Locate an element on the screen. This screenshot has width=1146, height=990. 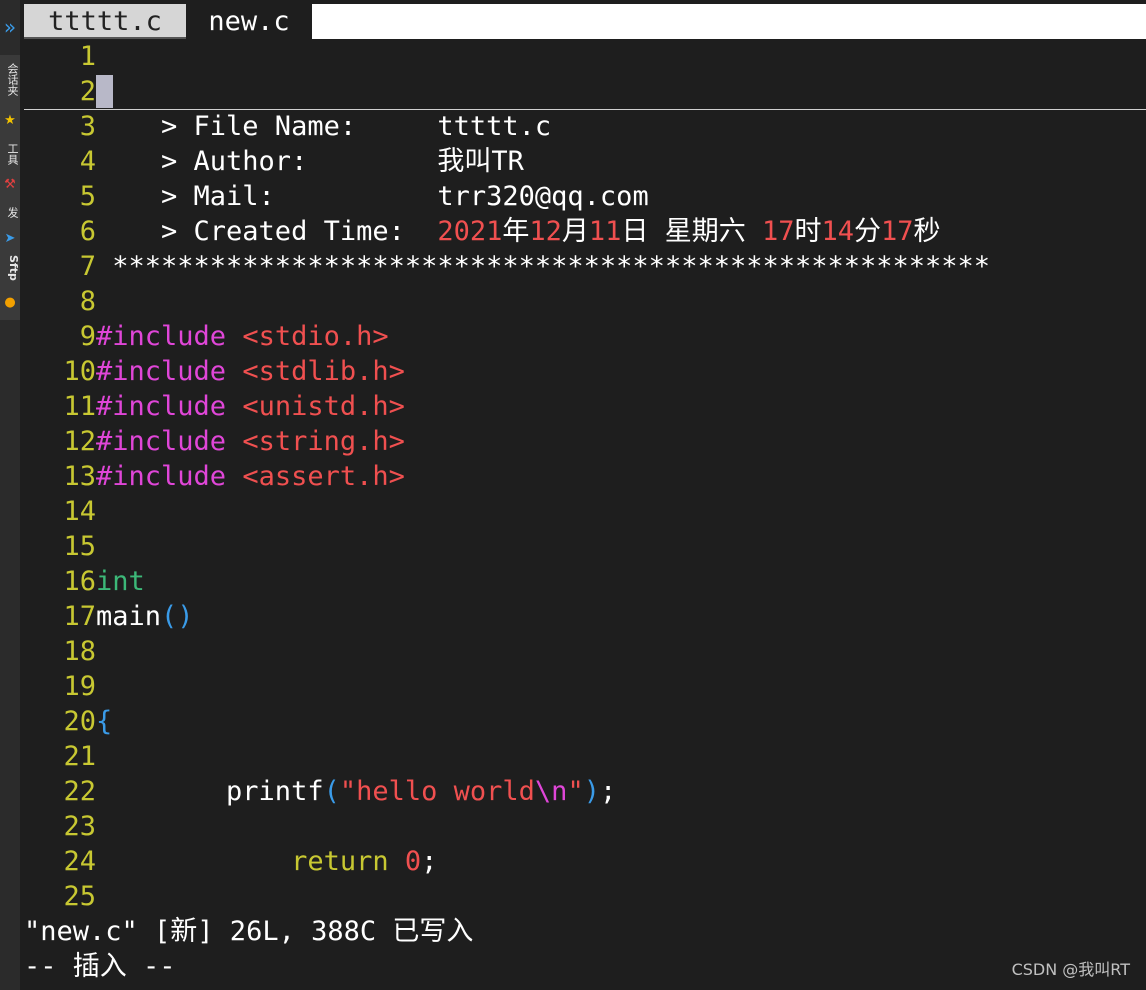
line-number: 22 is located at coordinates (79, 791).